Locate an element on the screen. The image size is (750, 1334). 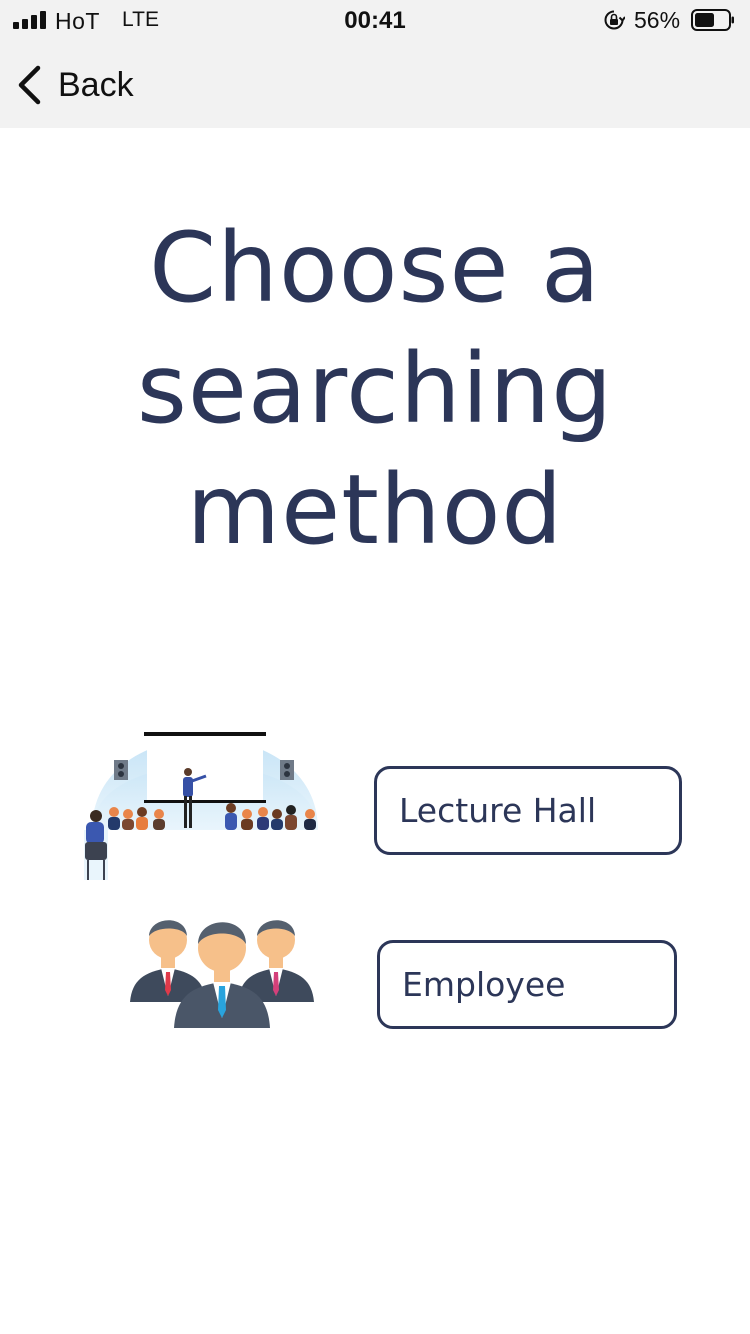
employees-illustration is located at coordinates (222, 974).